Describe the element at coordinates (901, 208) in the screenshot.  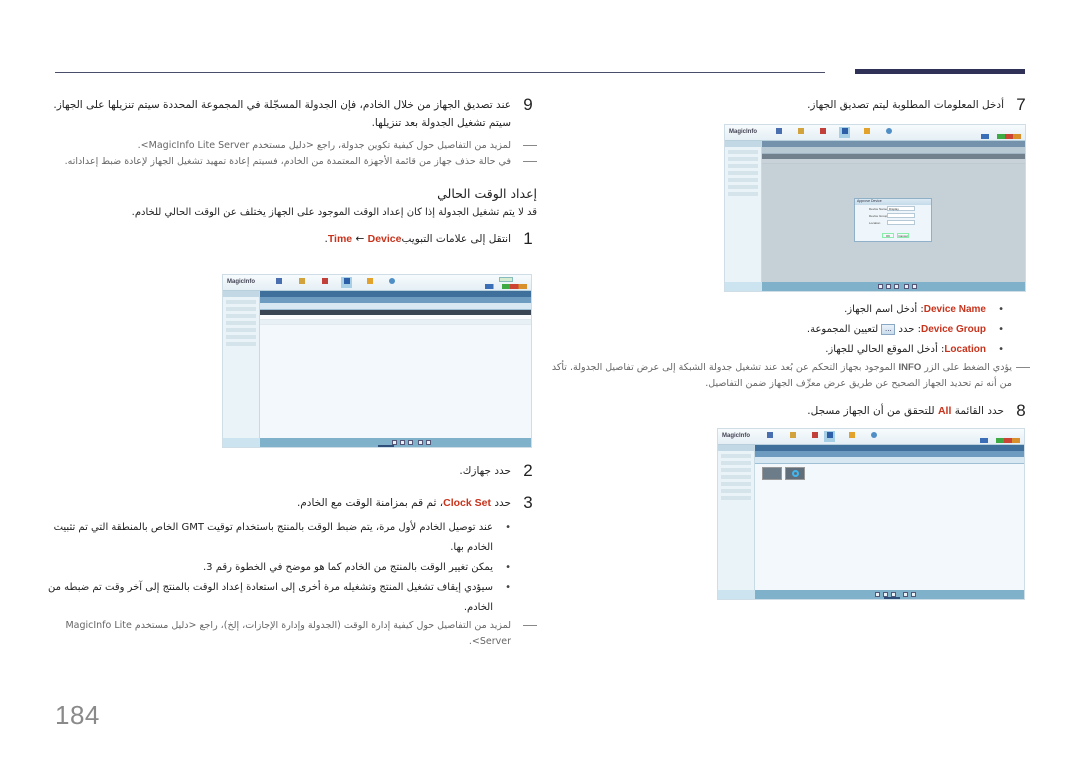
I see `device-name-input: Display` at that location.